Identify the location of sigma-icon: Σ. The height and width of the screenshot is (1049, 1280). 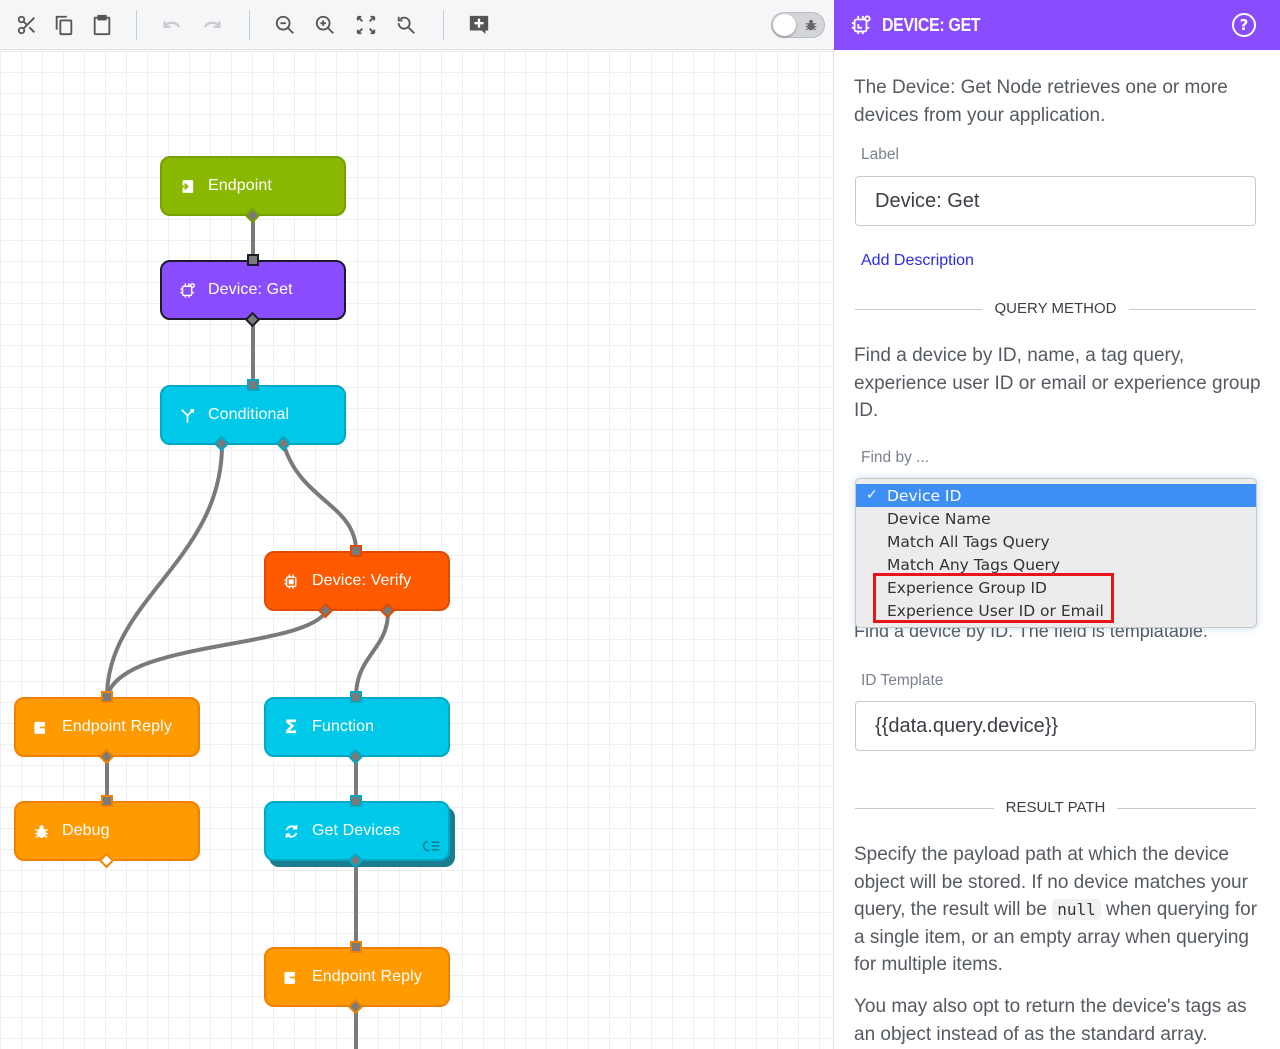
(291, 727).